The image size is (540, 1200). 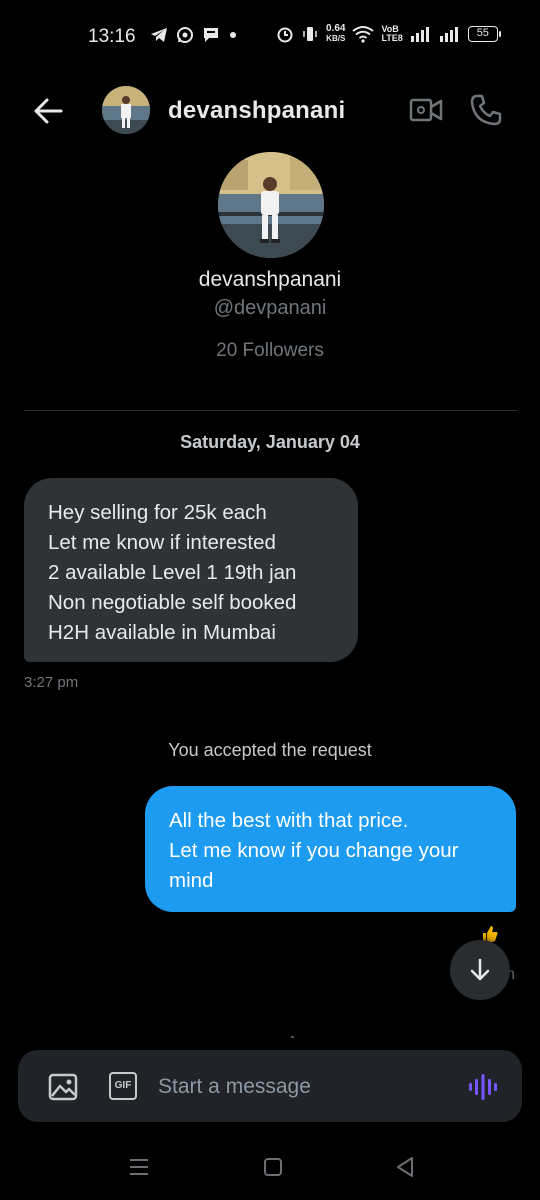 I want to click on arrow-down-icon, so click(x=480, y=969).